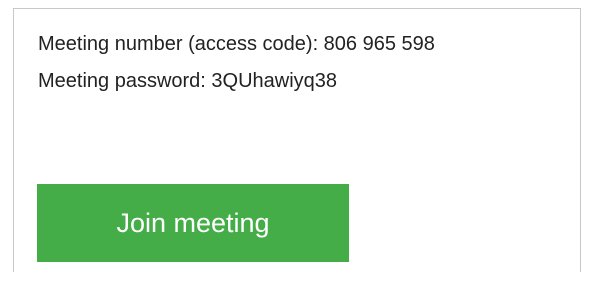 This screenshot has width=597, height=282. What do you see at coordinates (188, 81) in the screenshot?
I see `meeting-password-text: Meeting password: 3QUhawiyq38` at bounding box center [188, 81].